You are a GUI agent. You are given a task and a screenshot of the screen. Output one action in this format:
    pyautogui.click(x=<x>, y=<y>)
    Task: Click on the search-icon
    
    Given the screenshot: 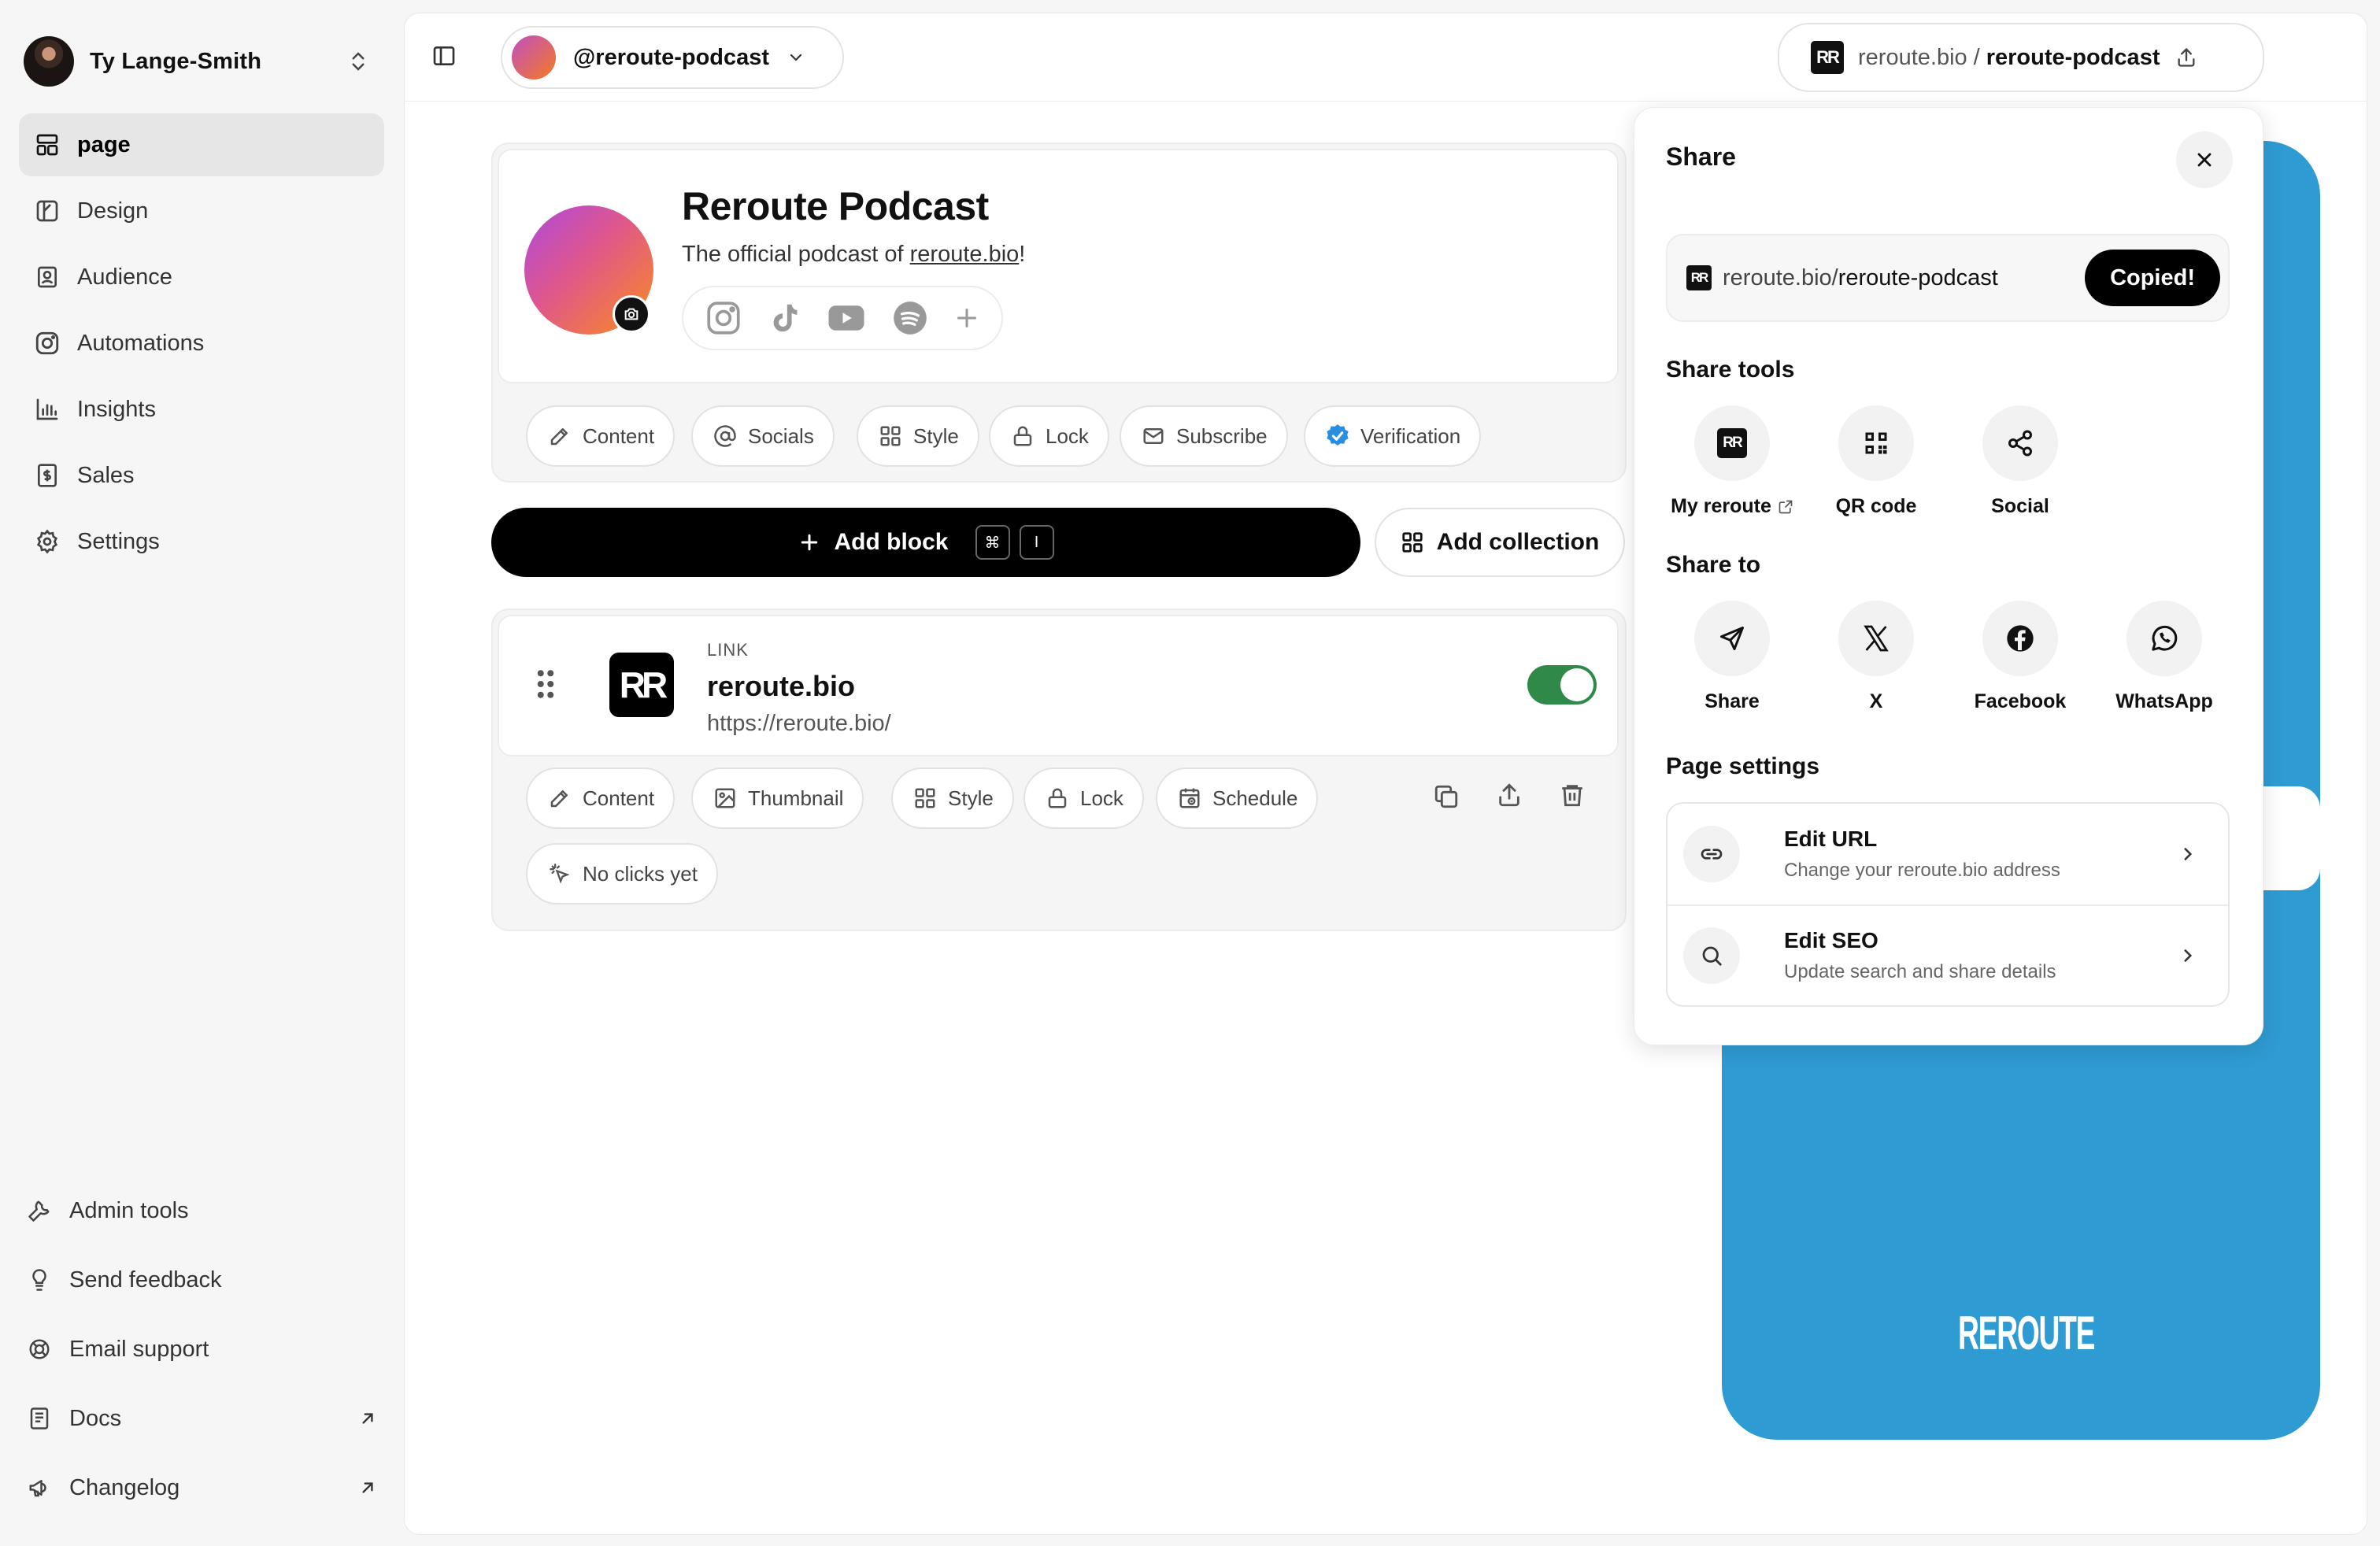 What is the action you would take?
    pyautogui.click(x=1712, y=956)
    